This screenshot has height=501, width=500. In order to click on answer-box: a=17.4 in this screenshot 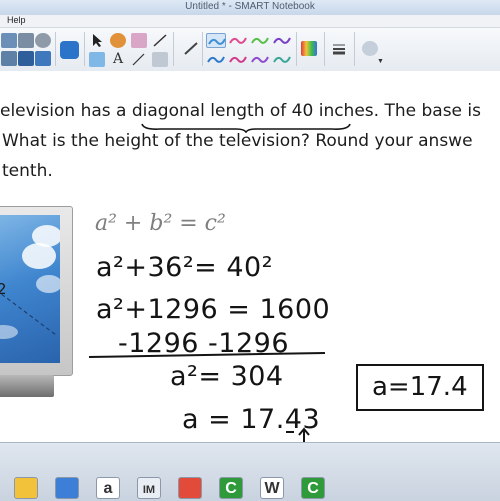, I will do `click(420, 387)`.